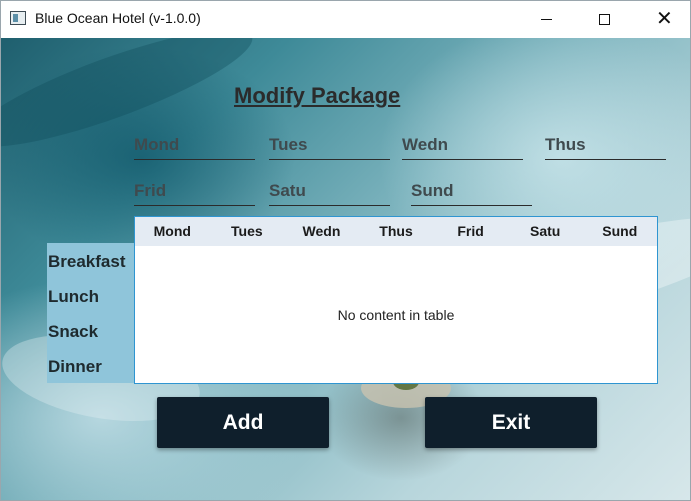 The height and width of the screenshot is (501, 691). Describe the element at coordinates (317, 95) in the screenshot. I see `page-title: Modify Package` at that location.